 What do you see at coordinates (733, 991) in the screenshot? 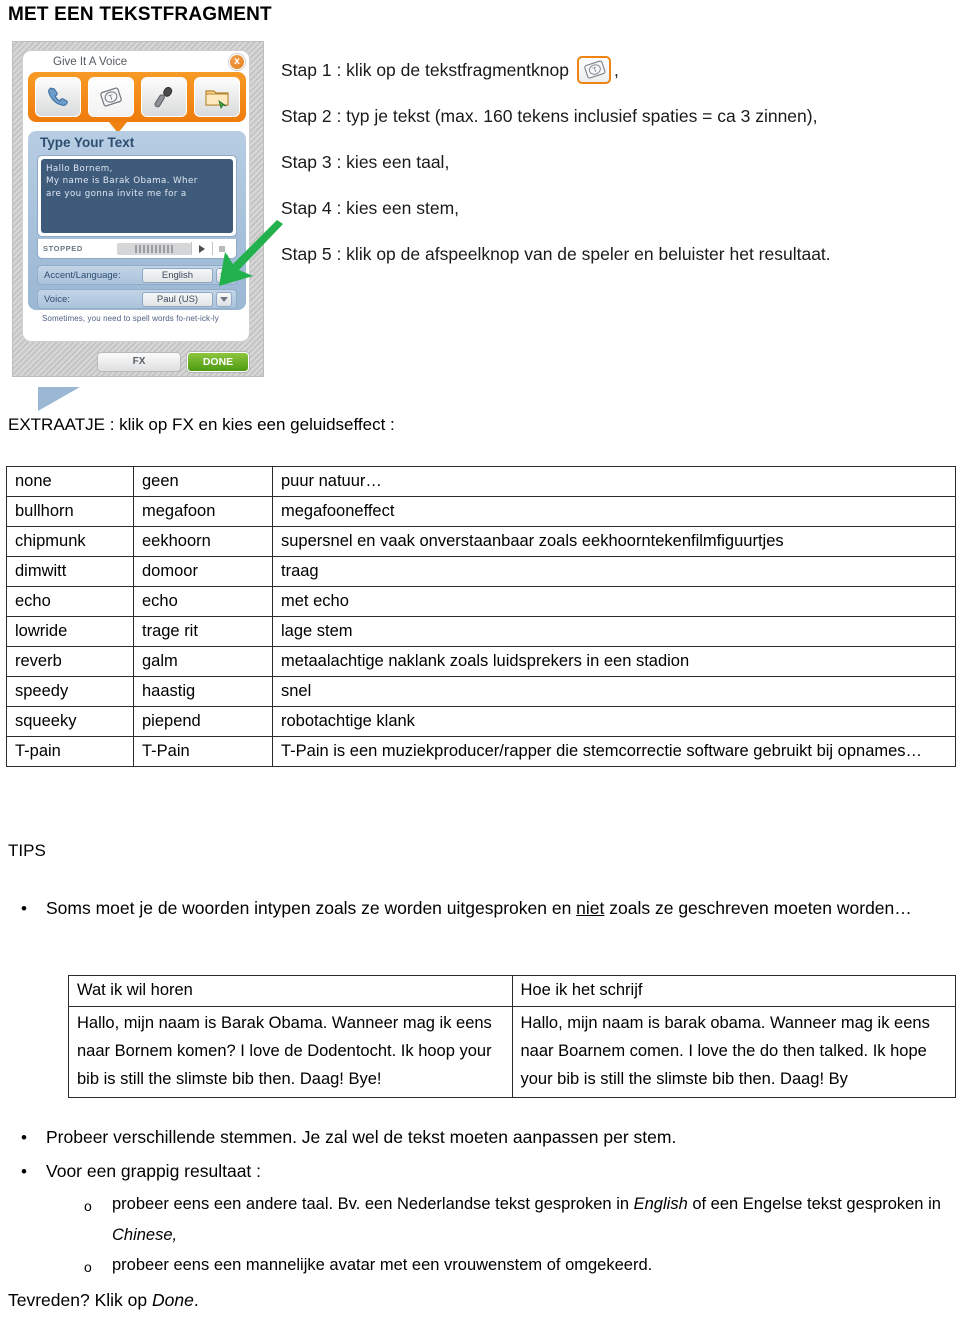
I see `column-header-right: Hoe ik het schrijf` at bounding box center [733, 991].